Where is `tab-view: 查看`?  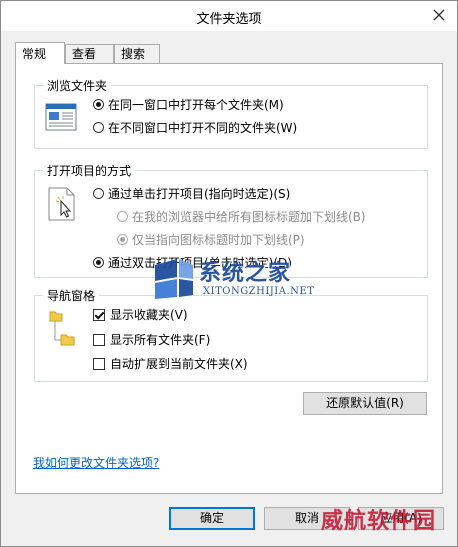 tab-view: 查看 is located at coordinates (89, 53).